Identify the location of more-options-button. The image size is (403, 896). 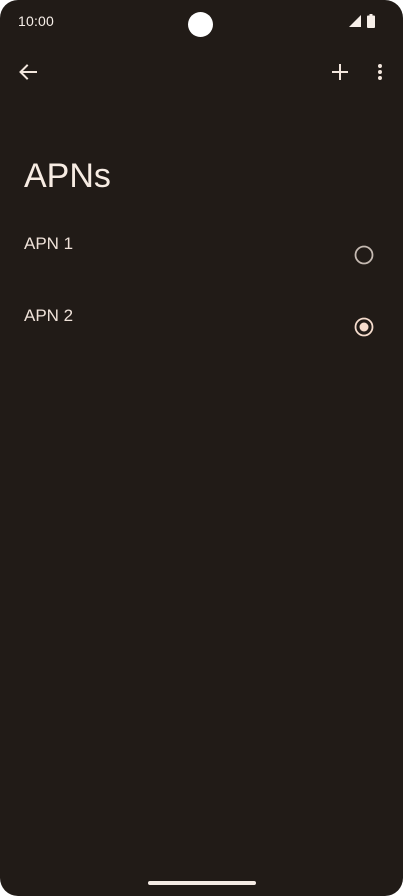
(380, 72).